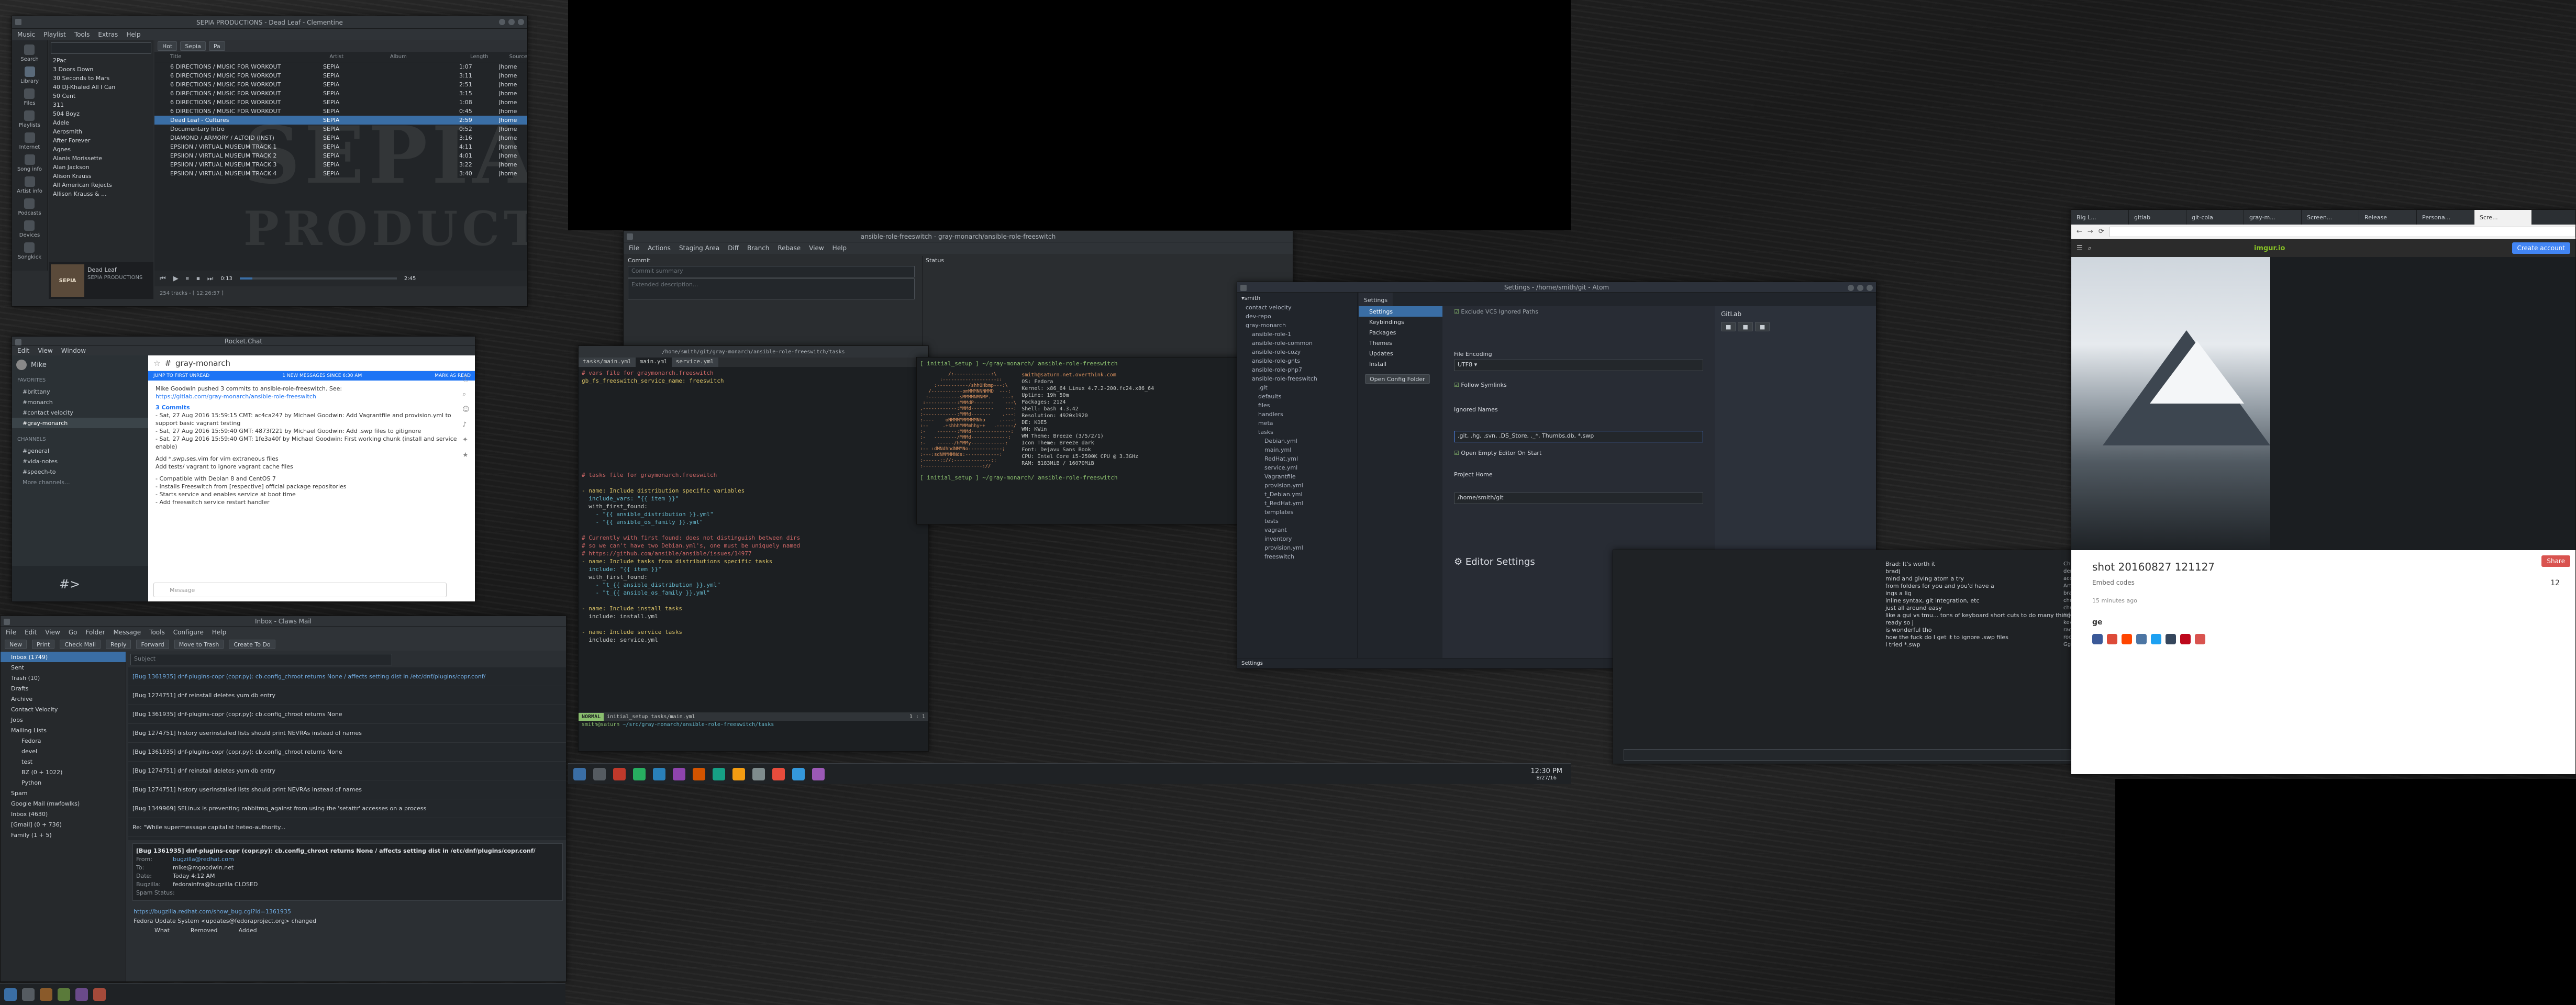  I want to click on menu-actions: Actions, so click(660, 248).